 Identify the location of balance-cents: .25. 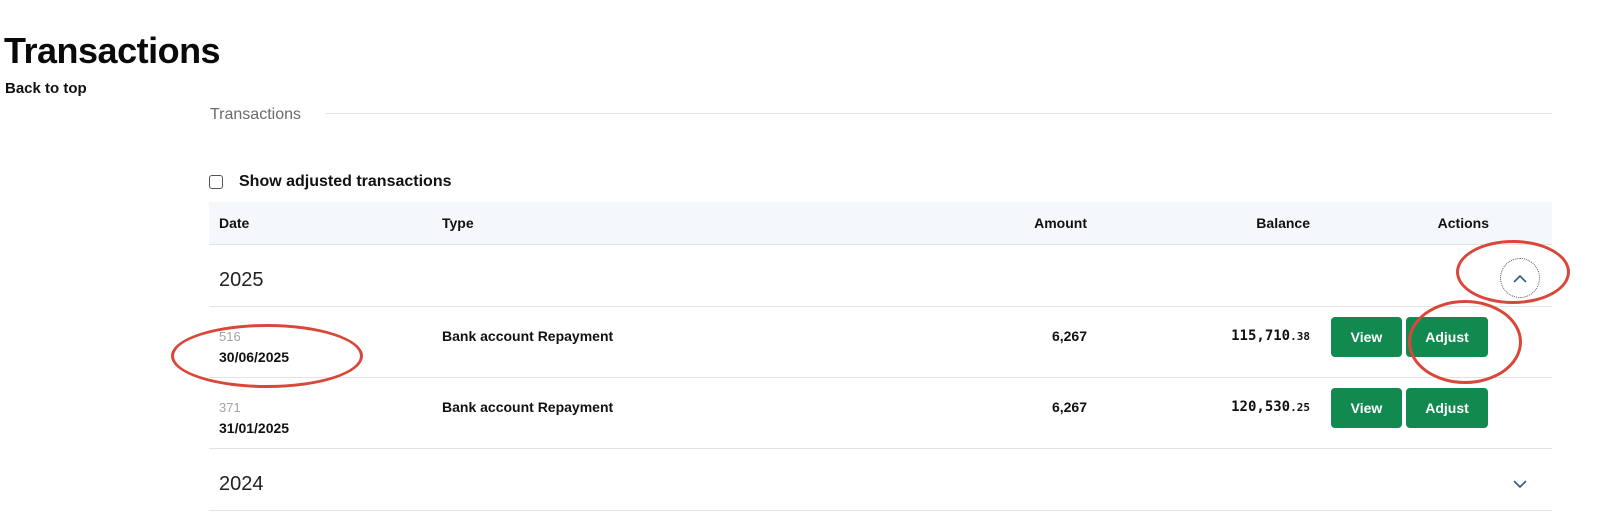
(1300, 407).